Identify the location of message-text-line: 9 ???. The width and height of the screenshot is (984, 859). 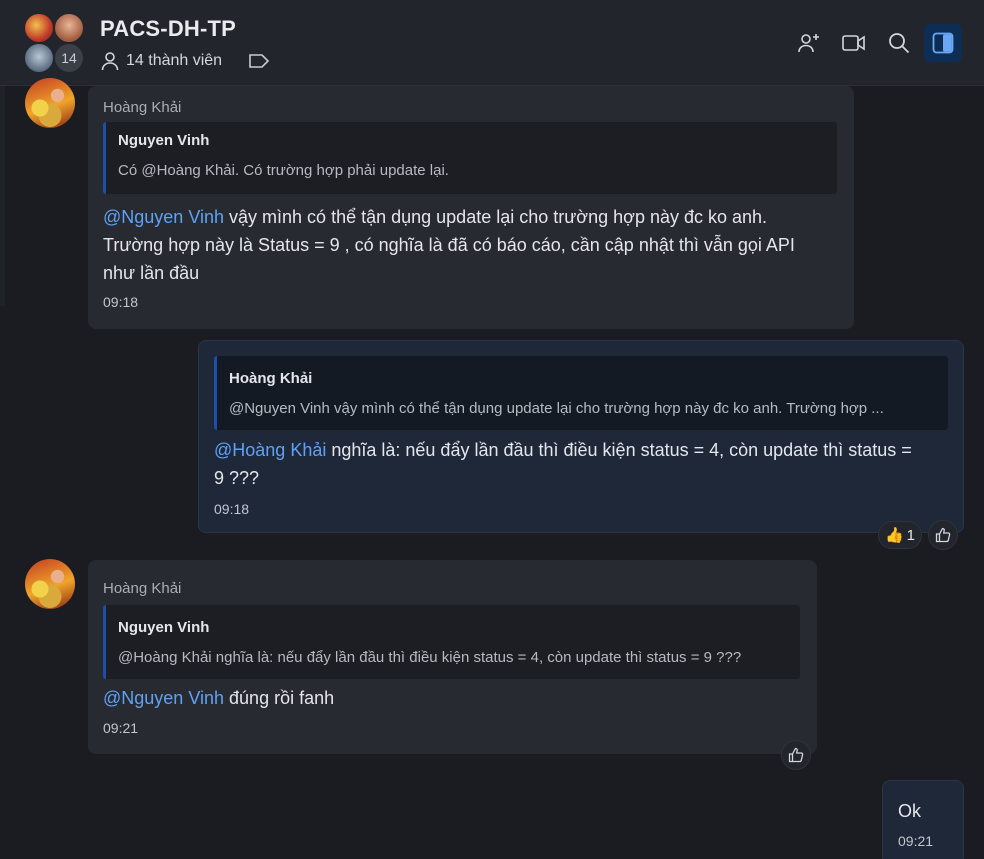
(237, 478).